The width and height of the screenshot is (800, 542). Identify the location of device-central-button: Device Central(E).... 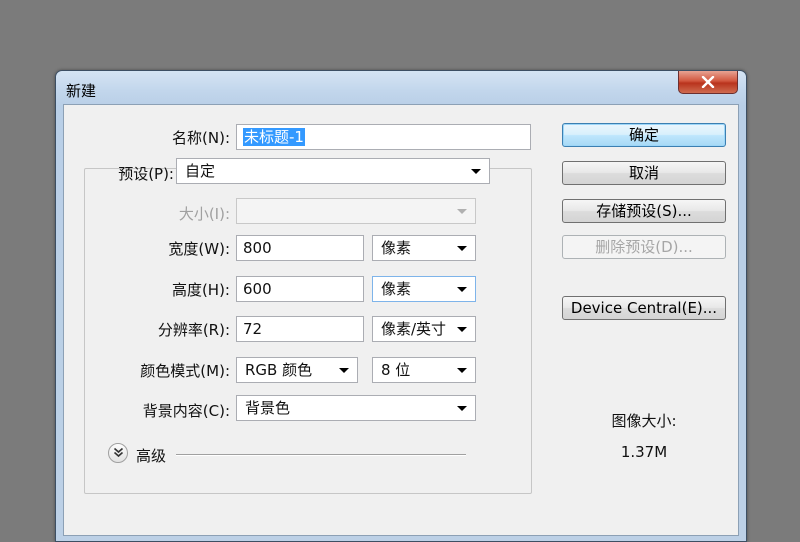
(644, 308).